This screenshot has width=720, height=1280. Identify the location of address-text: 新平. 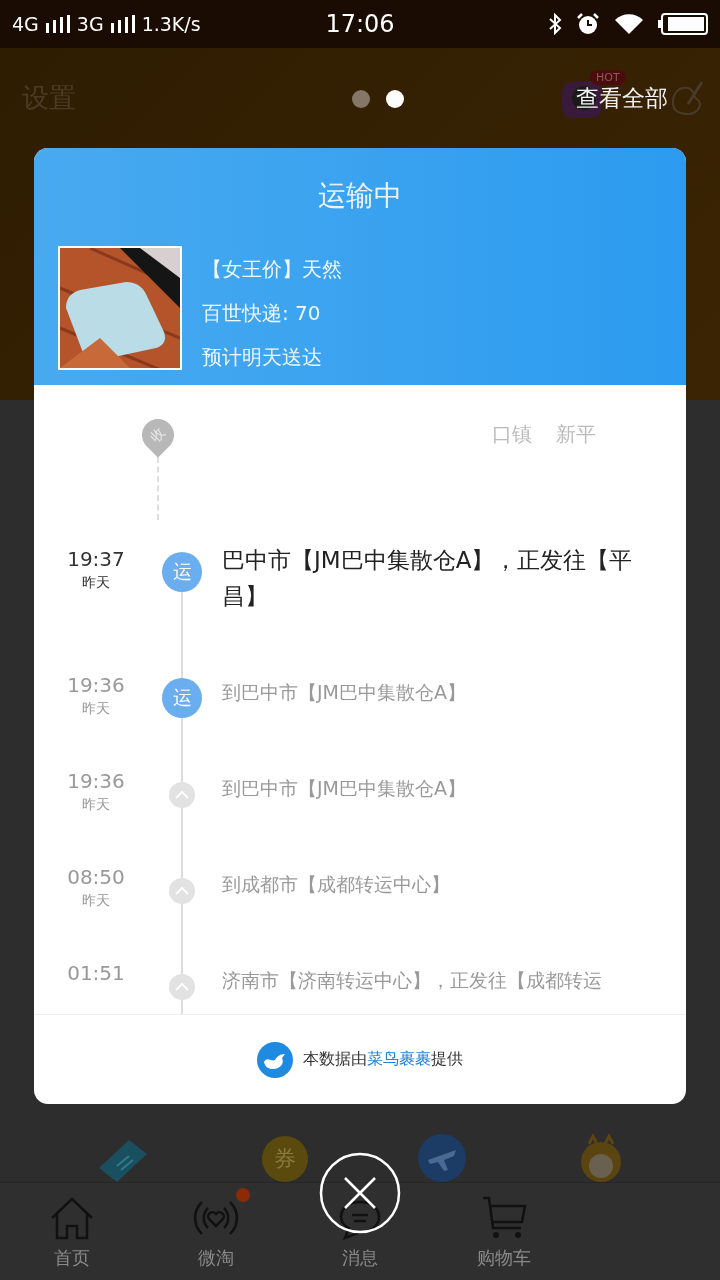
(576, 434).